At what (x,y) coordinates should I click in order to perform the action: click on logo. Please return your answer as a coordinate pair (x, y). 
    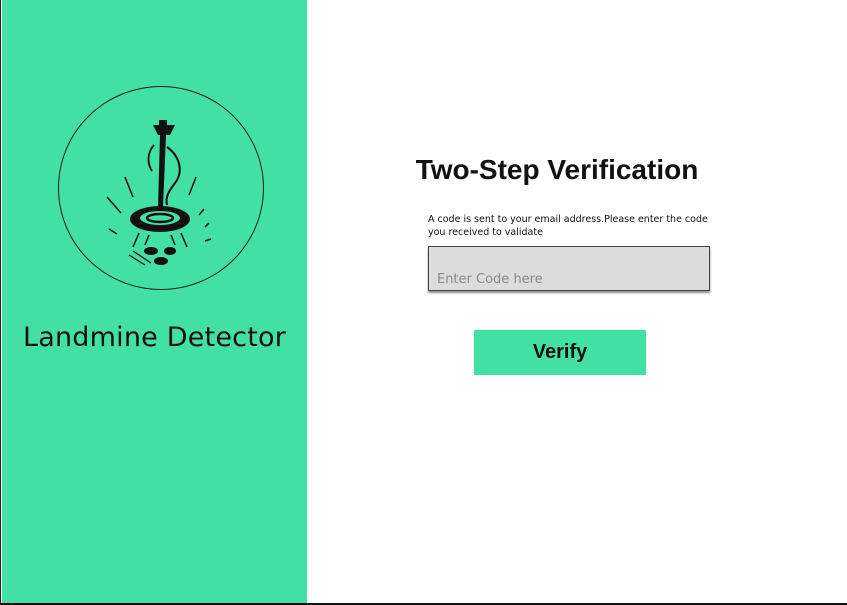
    Looking at the image, I should click on (161, 188).